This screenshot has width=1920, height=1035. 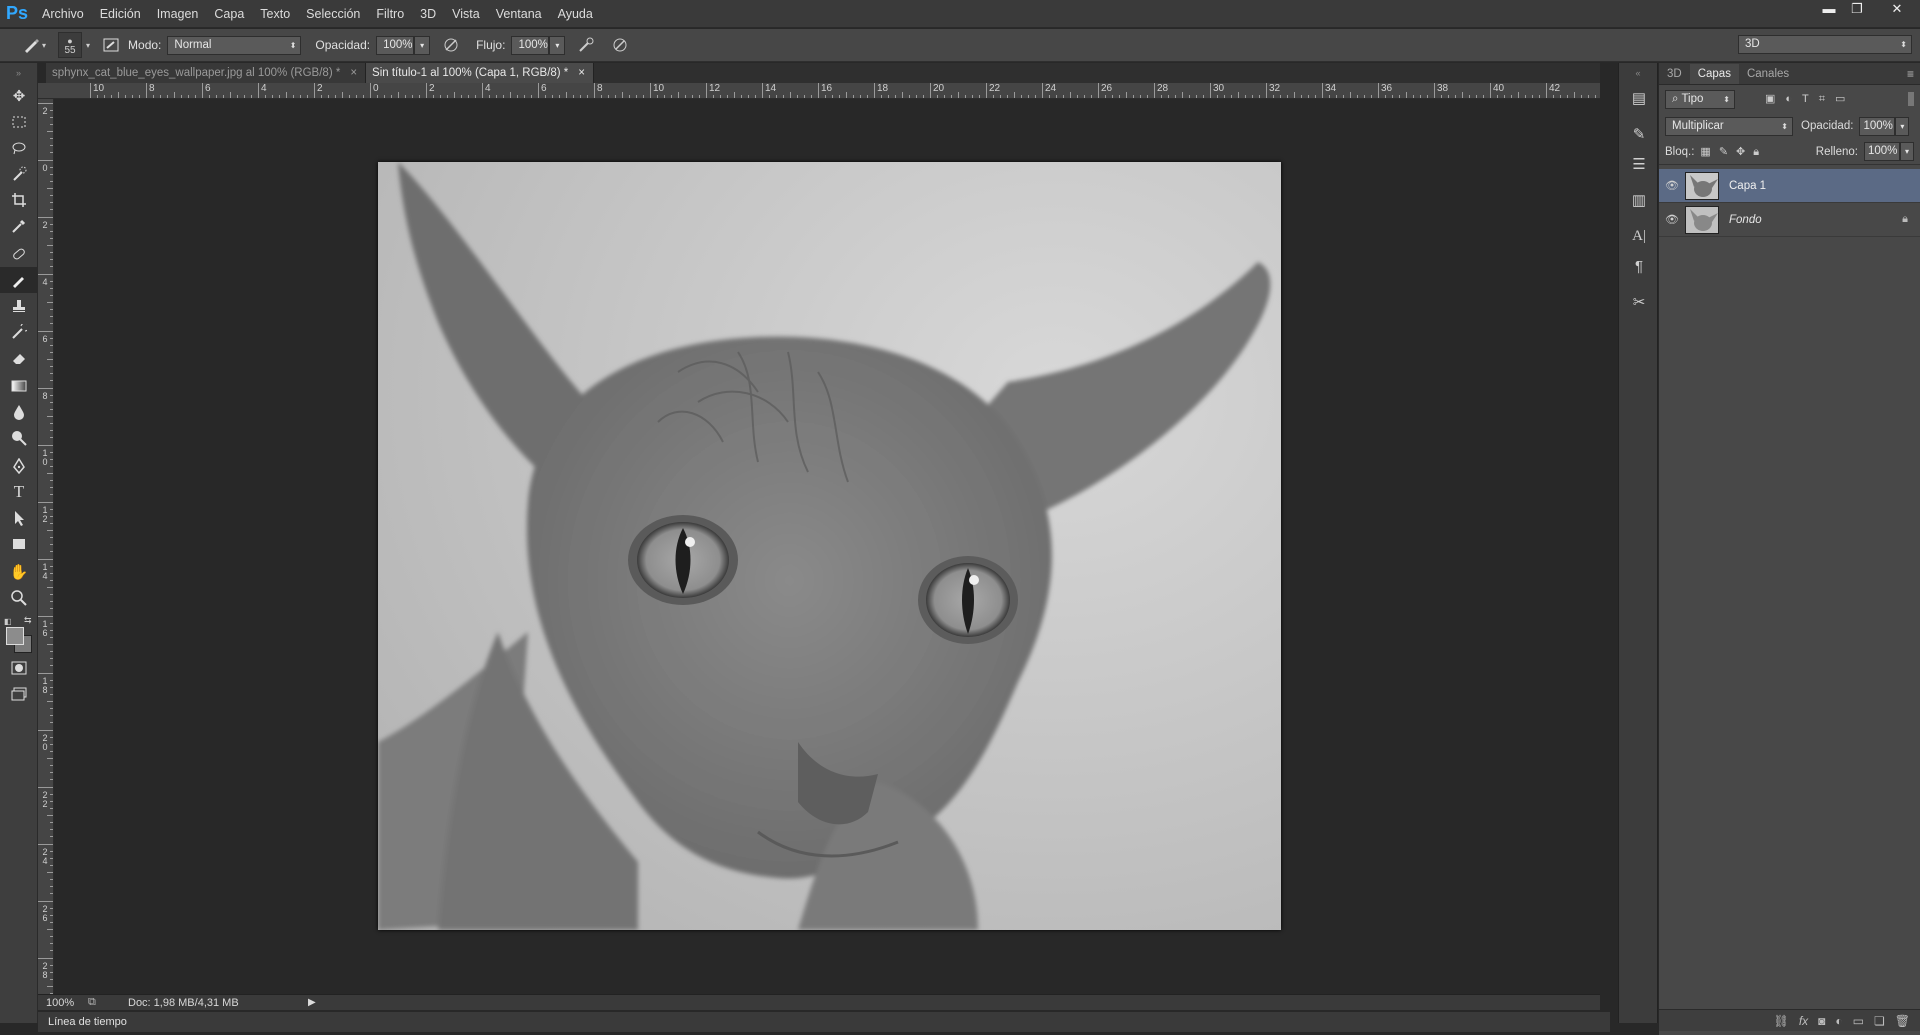 I want to click on menu-archivo: Archivo, so click(x=63, y=14).